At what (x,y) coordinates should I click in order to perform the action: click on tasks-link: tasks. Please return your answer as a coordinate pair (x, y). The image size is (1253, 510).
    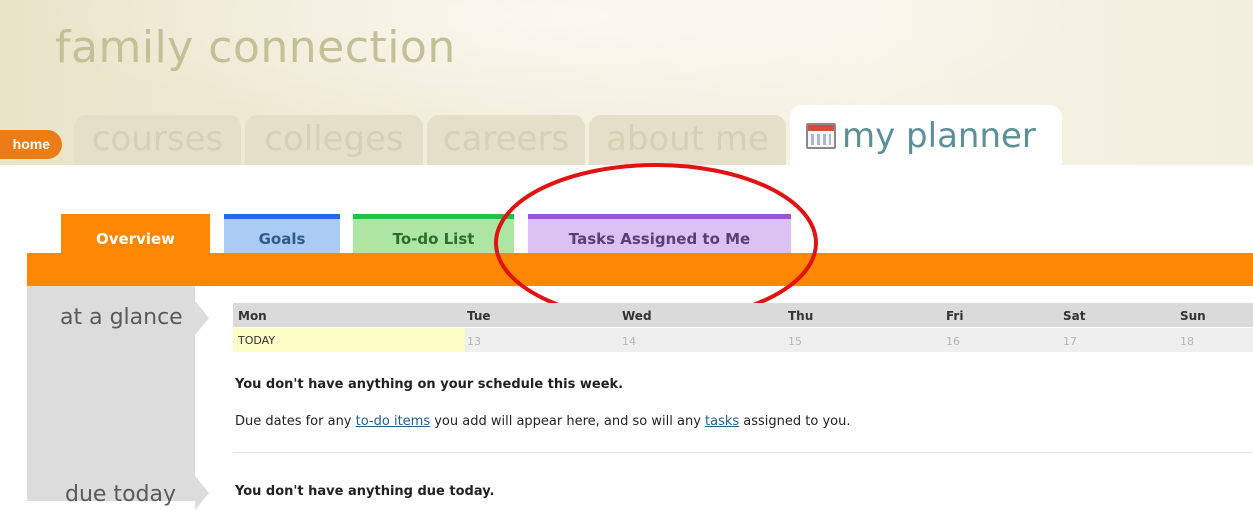
    Looking at the image, I should click on (722, 421).